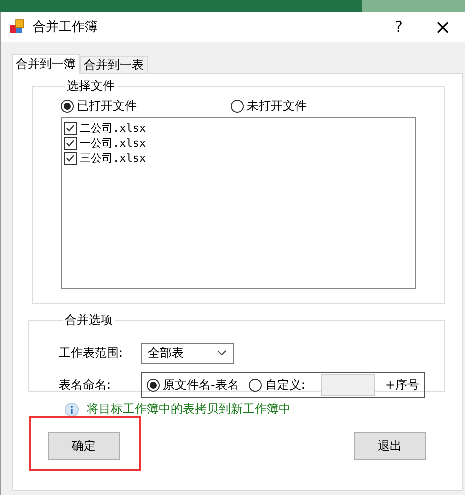  Describe the element at coordinates (113, 143) in the screenshot. I see `file-name: 一公司.xlsx` at that location.